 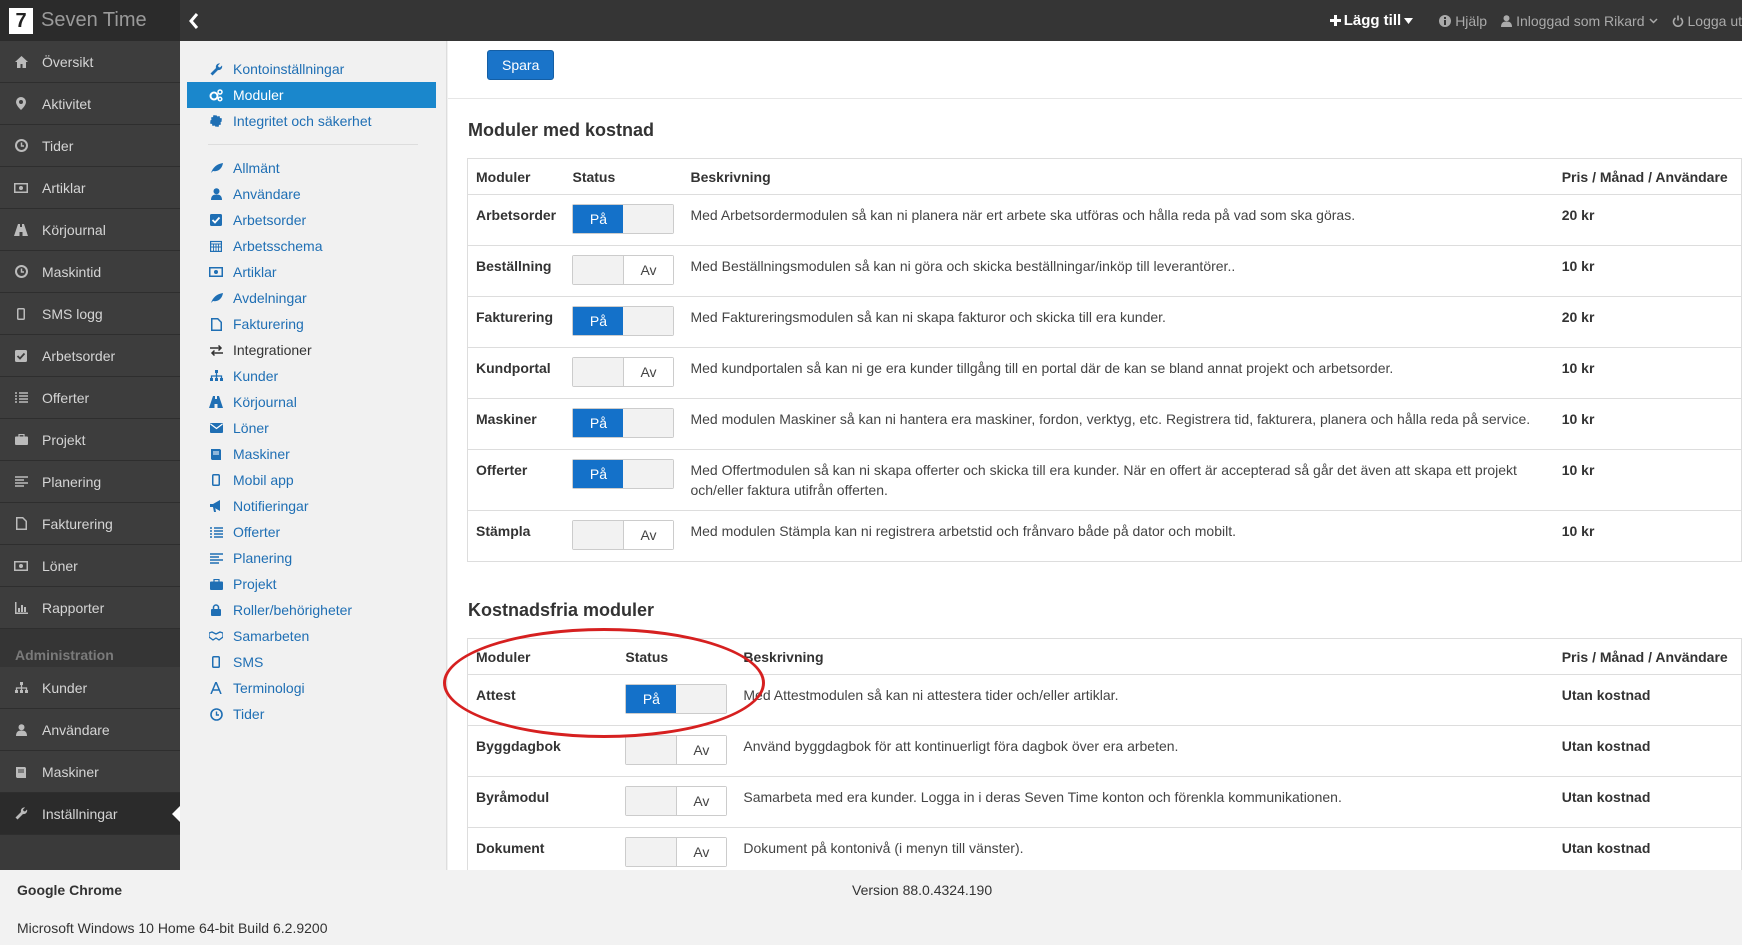 I want to click on settings-item-label: Kontoinställningar, so click(x=289, y=69).